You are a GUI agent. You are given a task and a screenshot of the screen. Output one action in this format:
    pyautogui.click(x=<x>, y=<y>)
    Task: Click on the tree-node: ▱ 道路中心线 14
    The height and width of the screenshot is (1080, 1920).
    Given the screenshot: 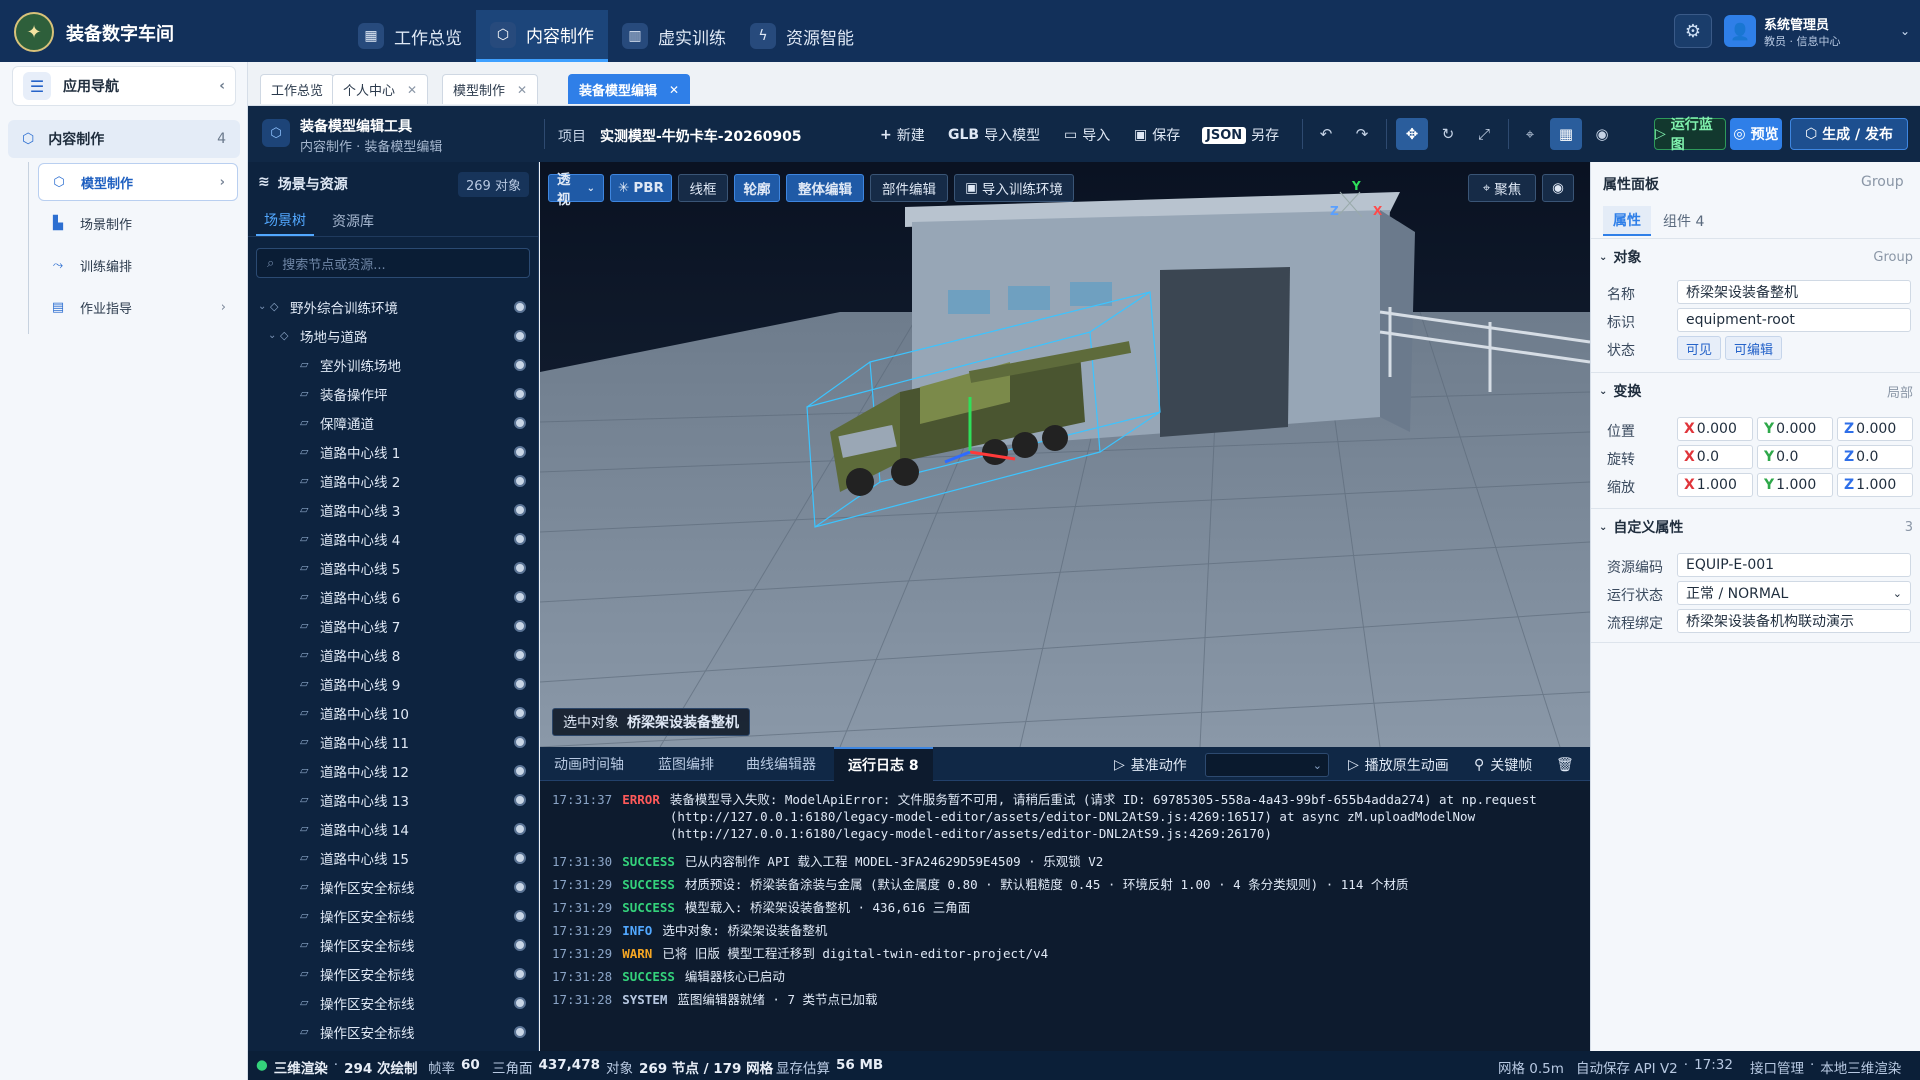 What is the action you would take?
    pyautogui.click(x=393, y=828)
    